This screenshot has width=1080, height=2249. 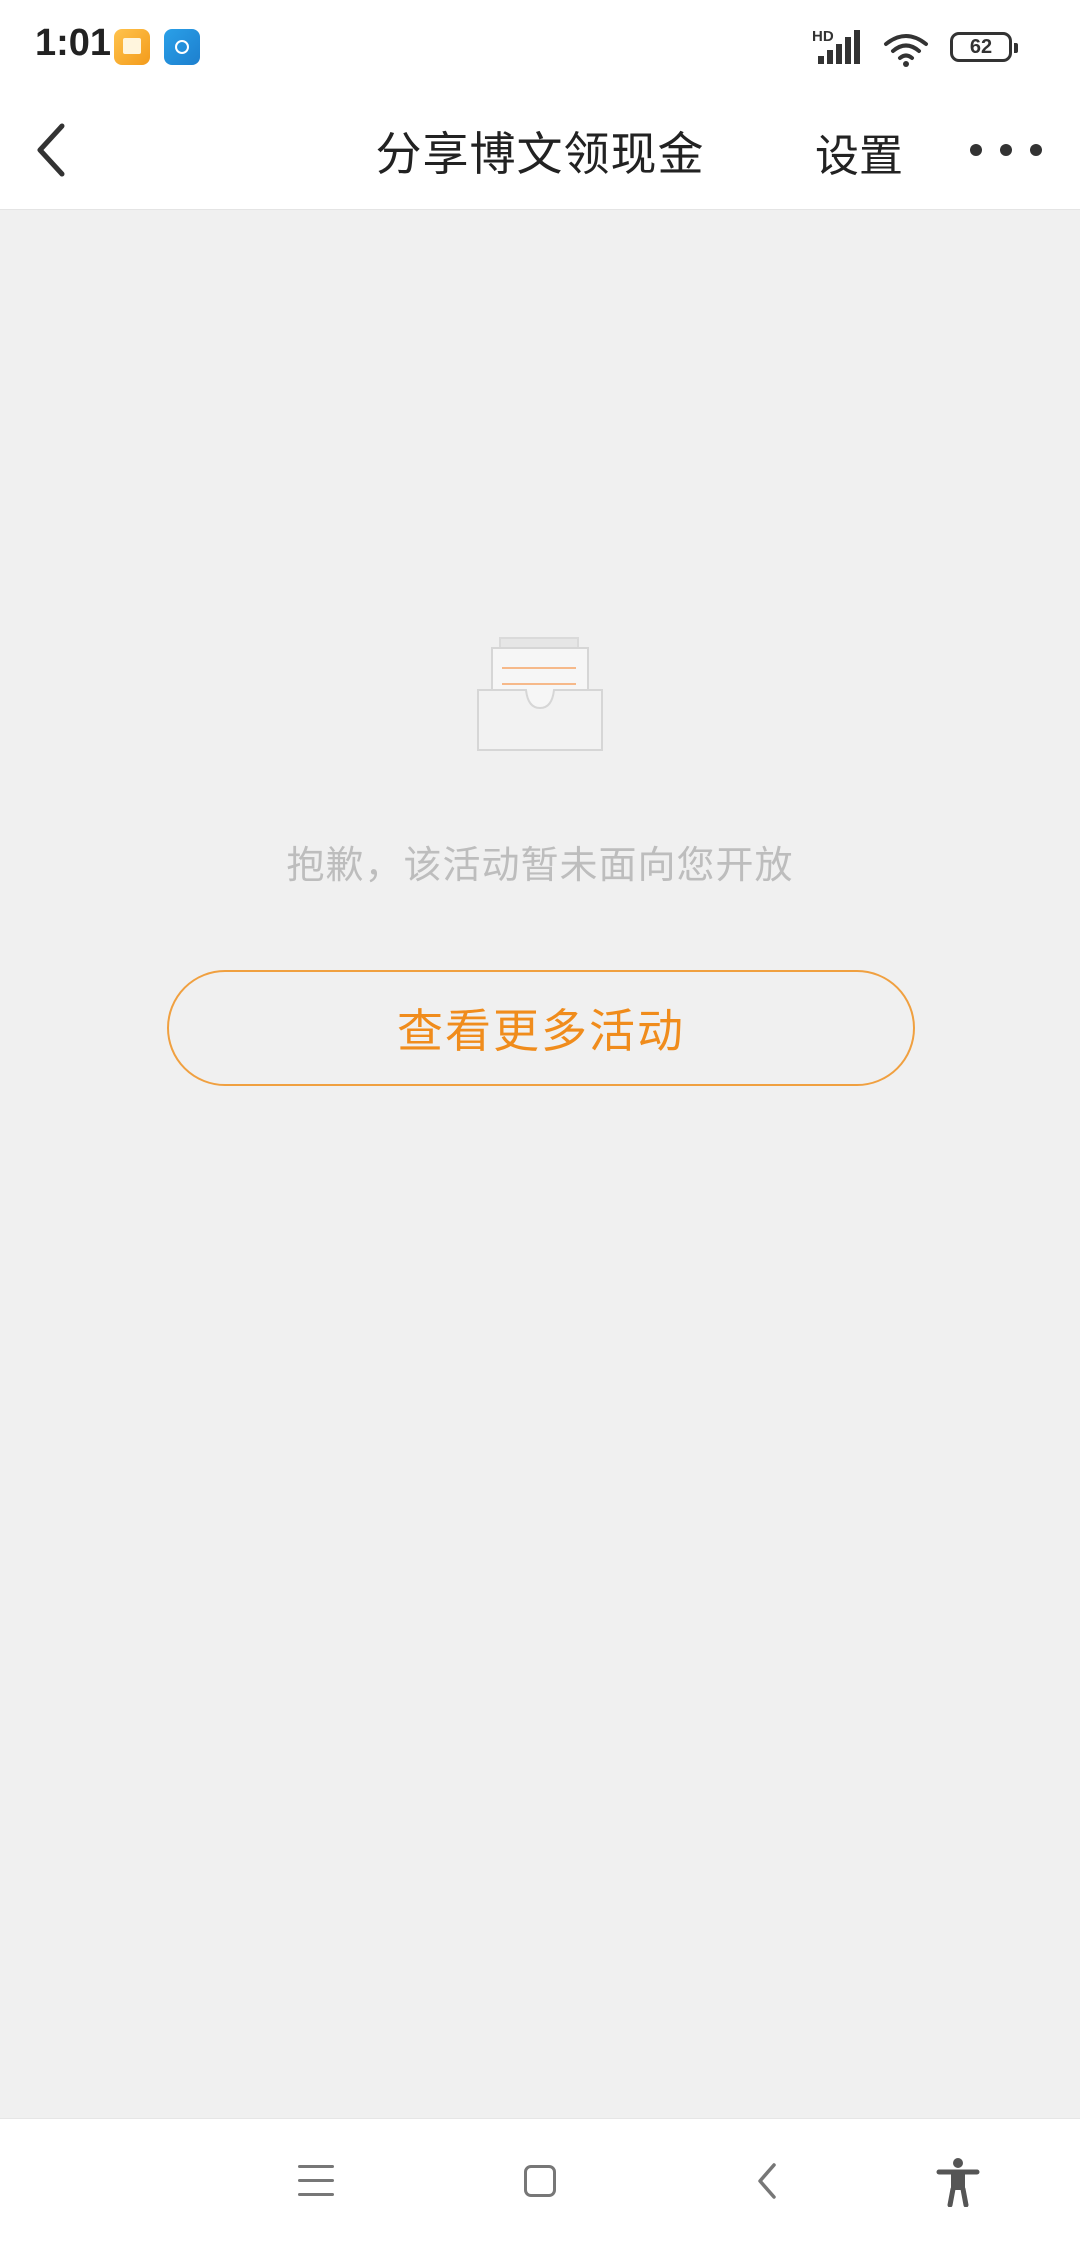 What do you see at coordinates (768, 2181) in the screenshot?
I see `back-icon` at bounding box center [768, 2181].